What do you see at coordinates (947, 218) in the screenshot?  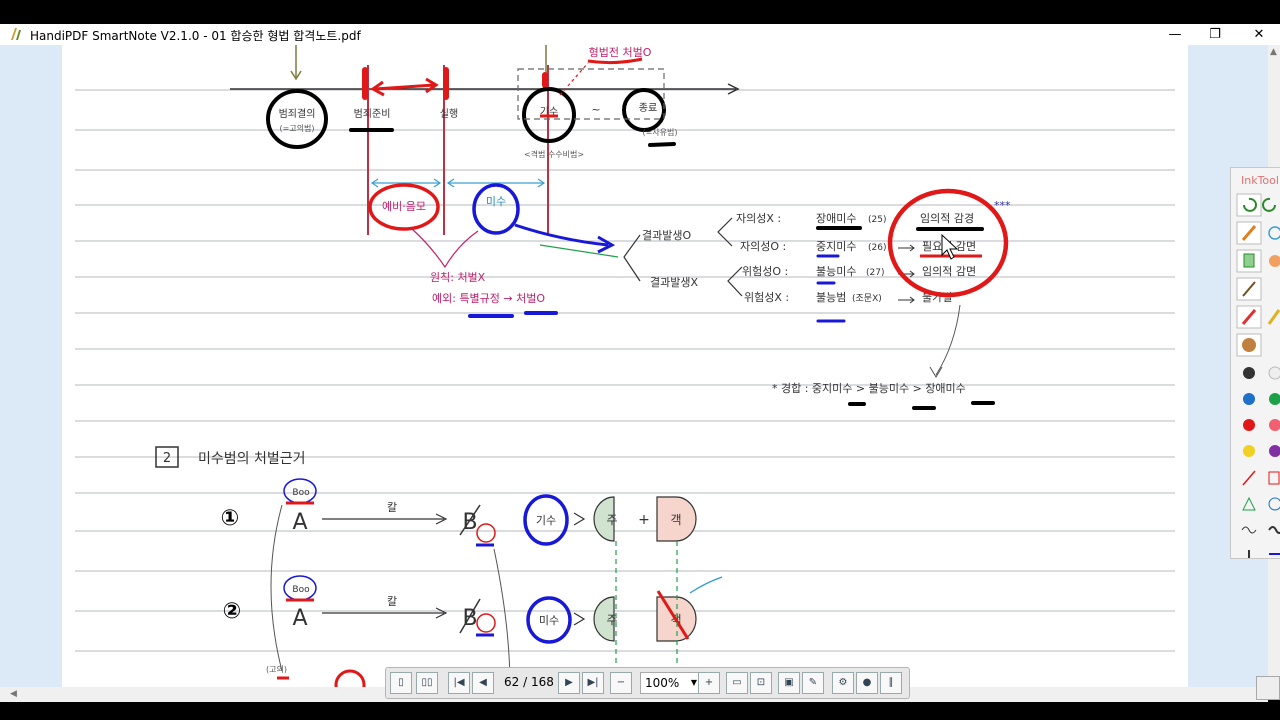 I see `row1-effect: 임의적 감경` at bounding box center [947, 218].